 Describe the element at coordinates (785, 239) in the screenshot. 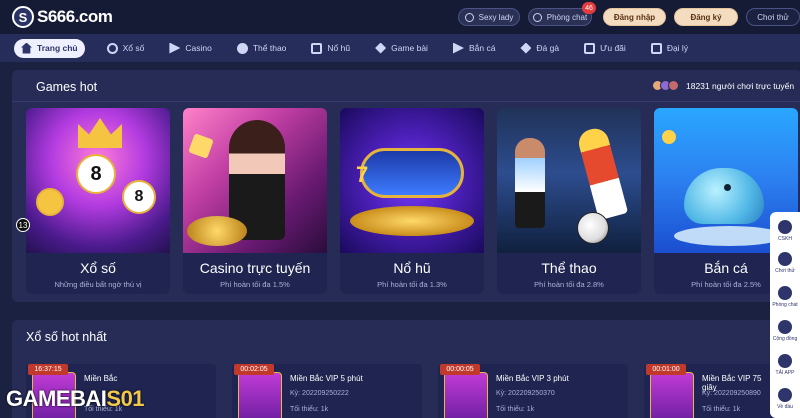

I see `support-label: CSKH` at that location.